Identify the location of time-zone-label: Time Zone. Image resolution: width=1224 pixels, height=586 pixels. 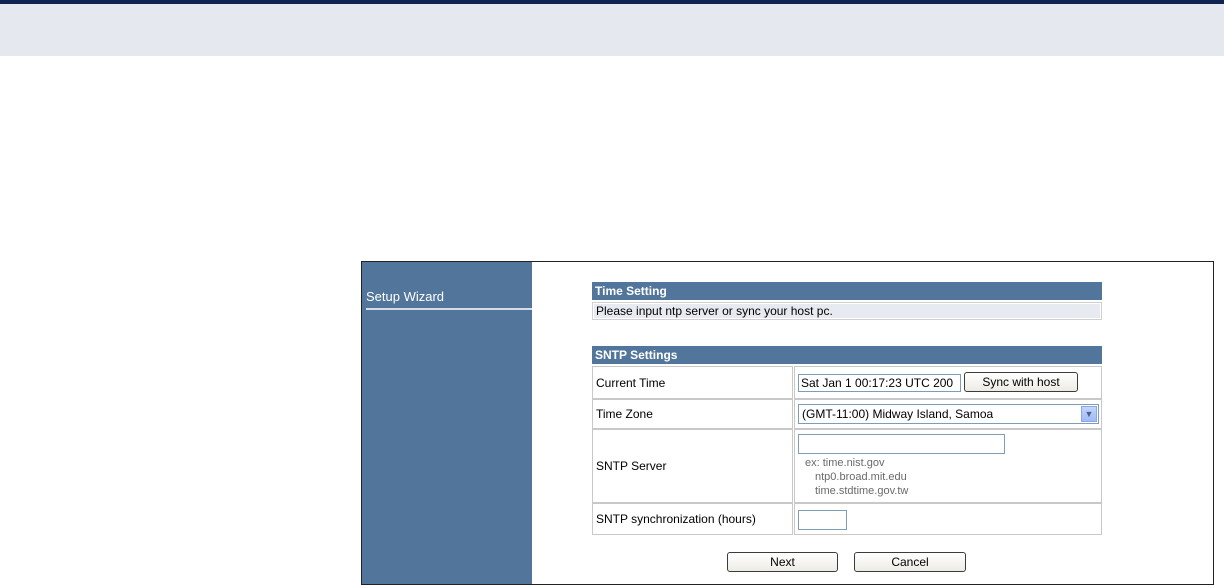
(692, 414).